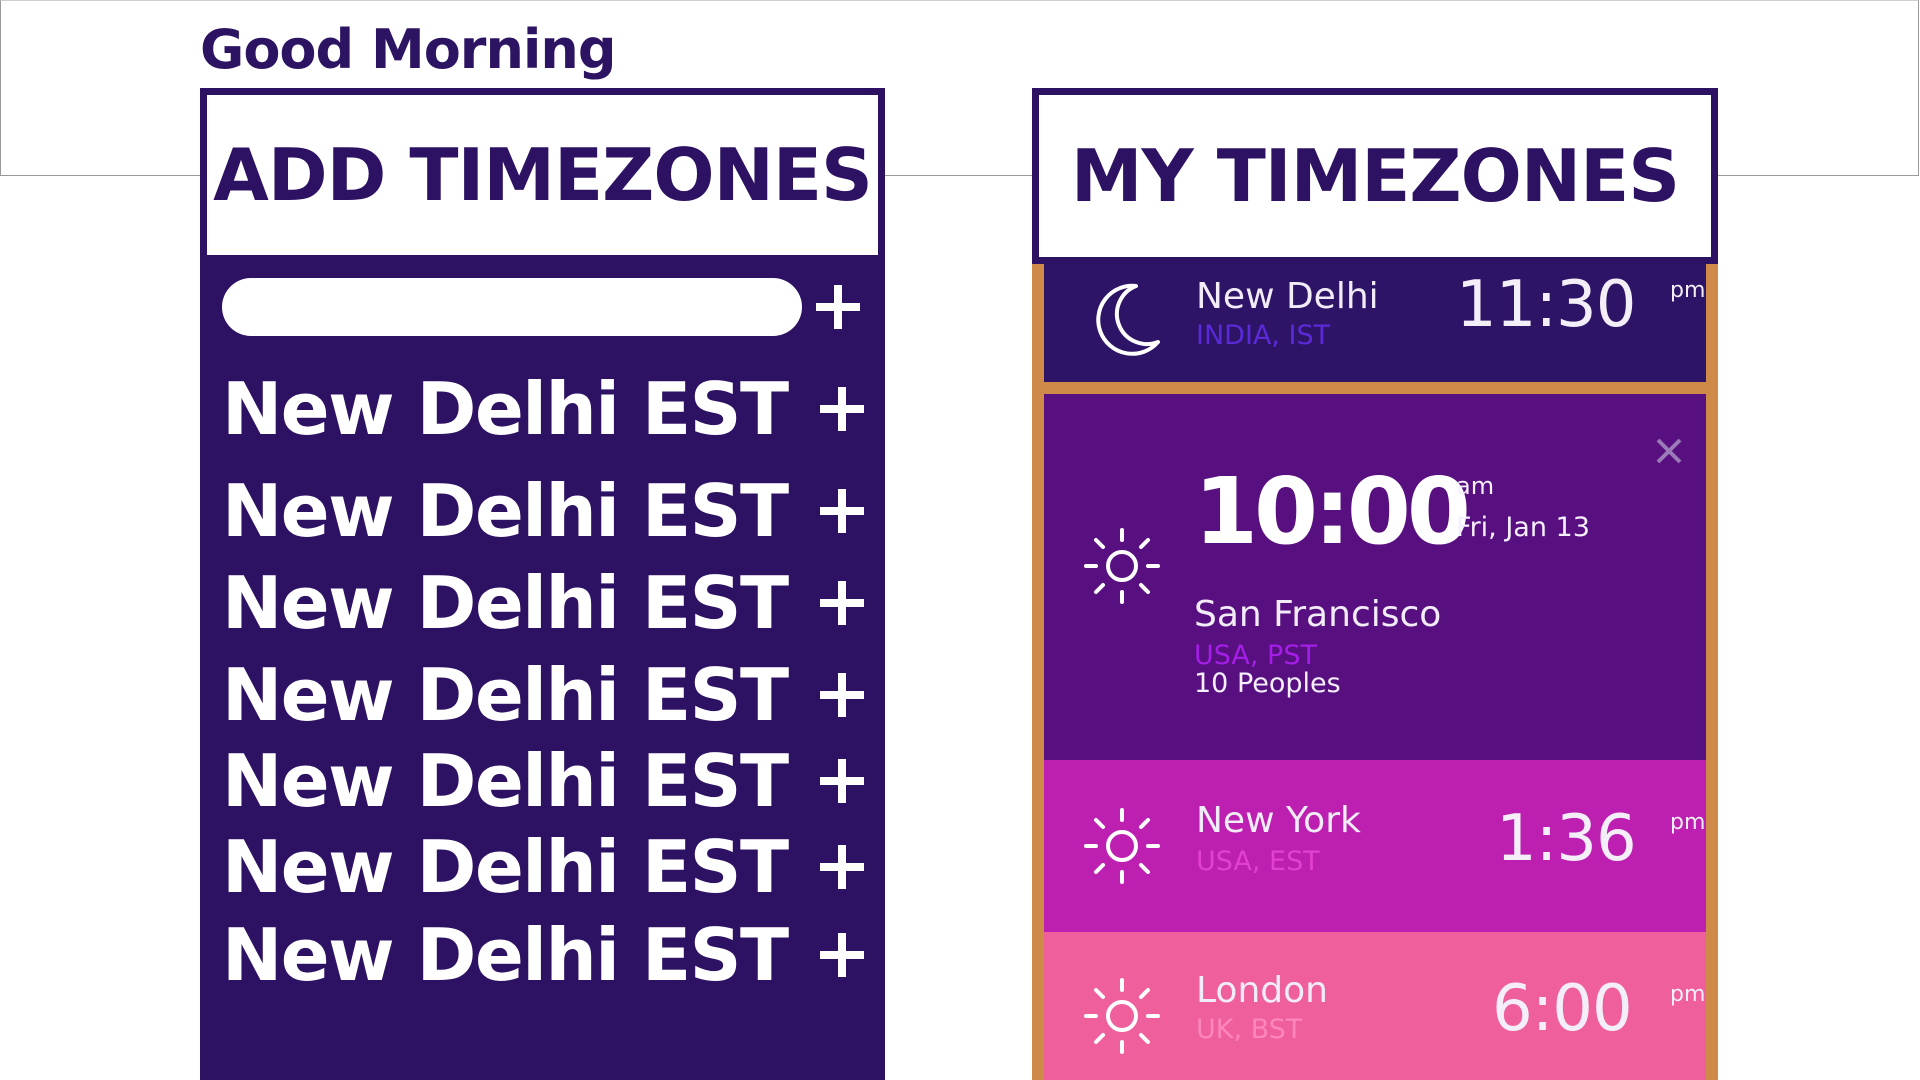  I want to click on greeting-title: Good Morning, so click(408, 49).